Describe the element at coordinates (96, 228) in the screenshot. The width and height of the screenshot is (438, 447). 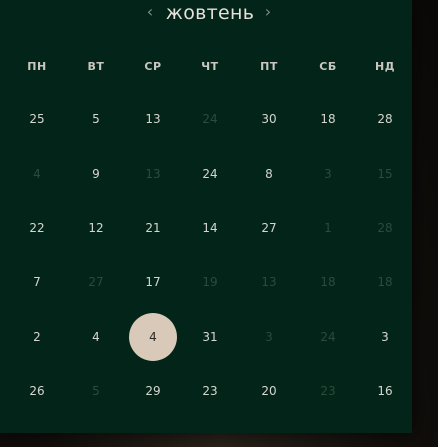
I see `day-cell: 12` at that location.